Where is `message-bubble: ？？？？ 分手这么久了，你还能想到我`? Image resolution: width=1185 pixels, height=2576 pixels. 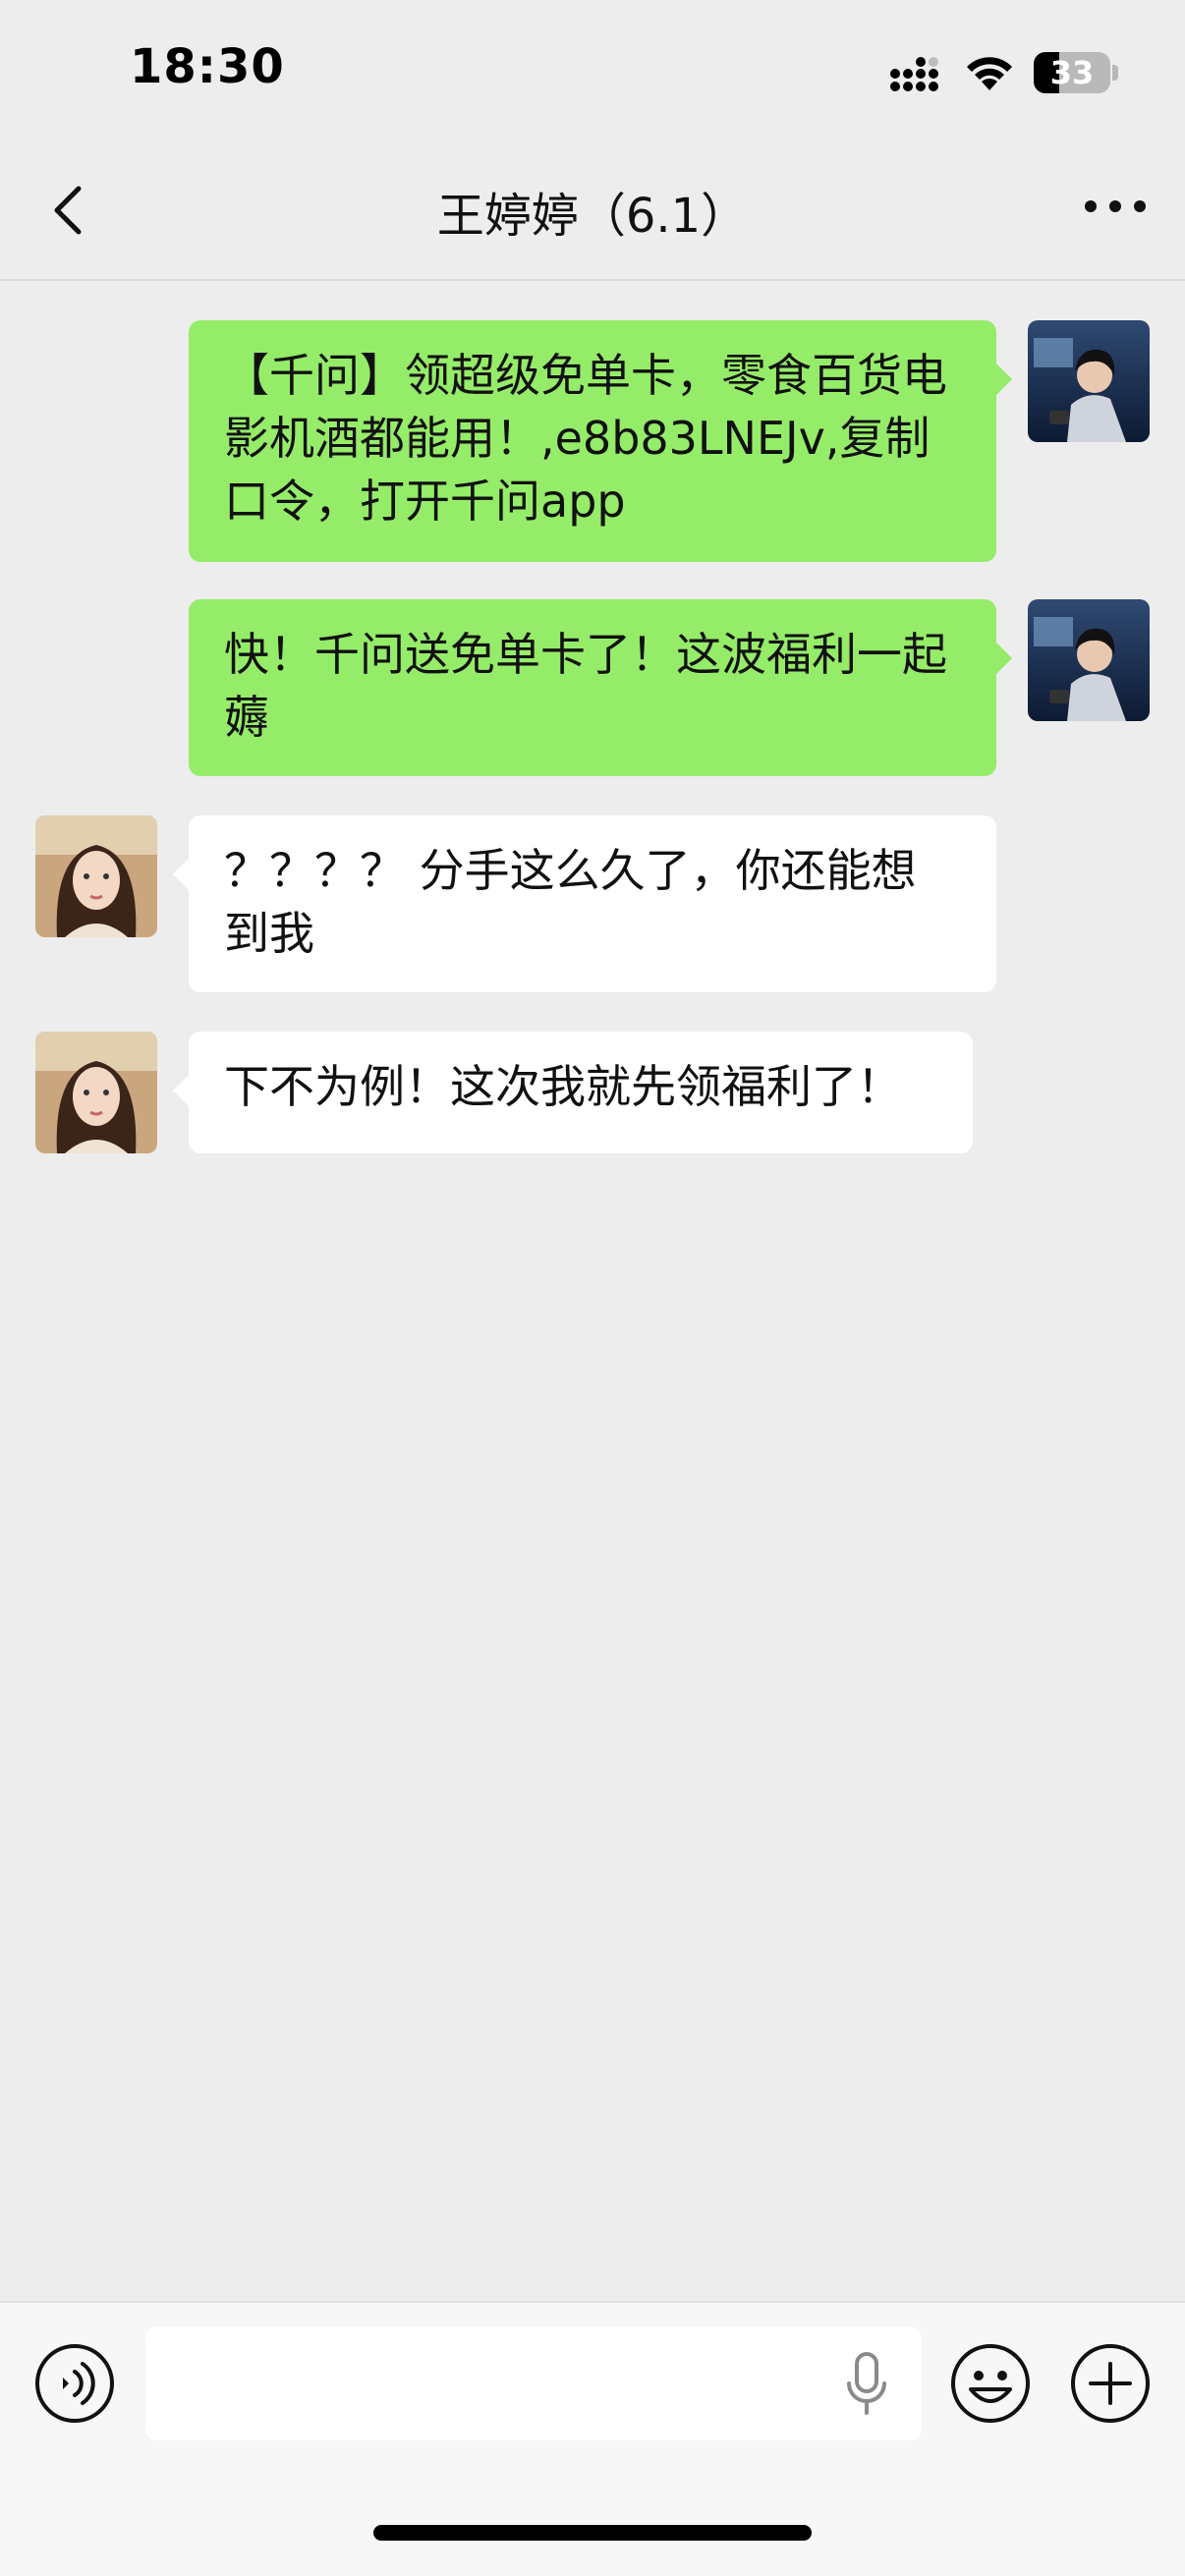
message-bubble: ？？？？ 分手这么久了，你还能想到我 is located at coordinates (592, 903).